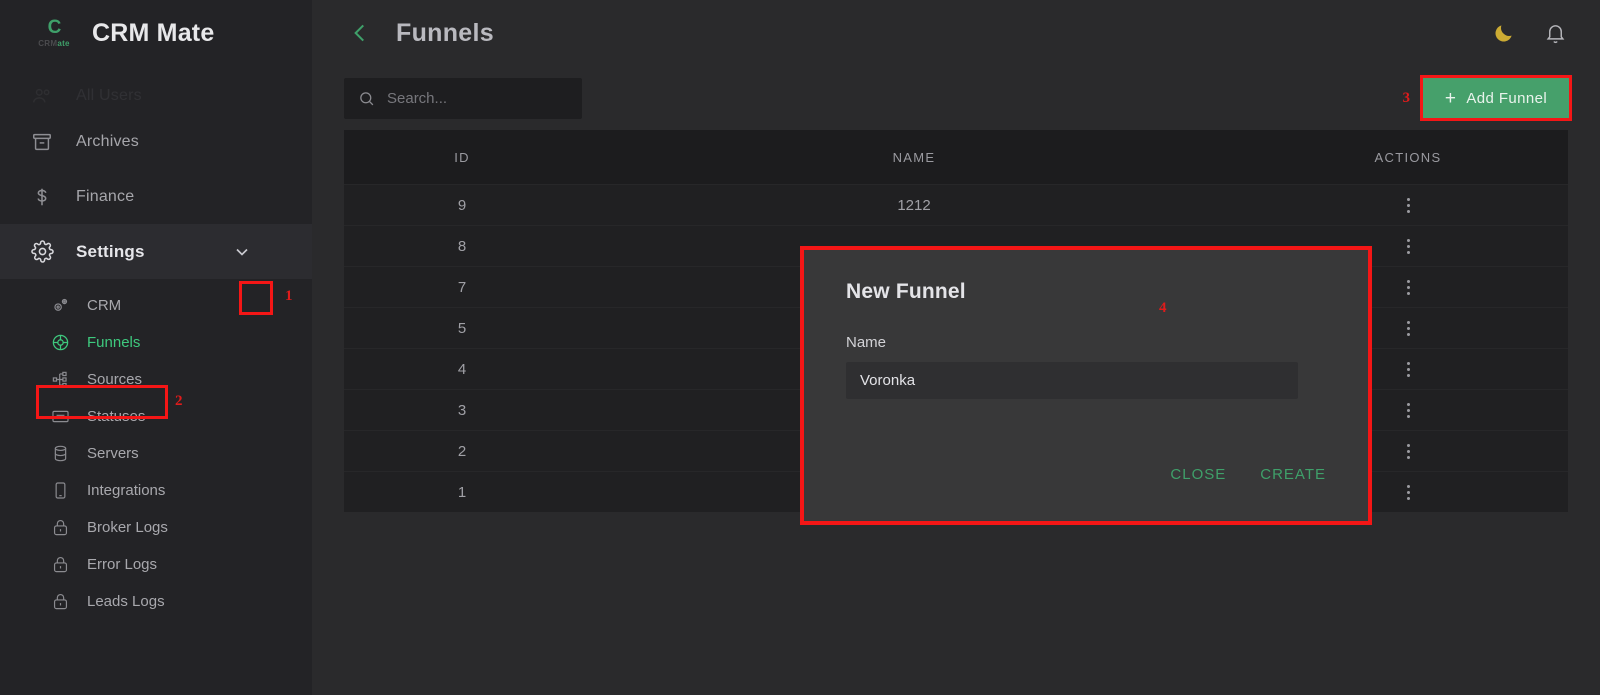 The image size is (1600, 695). Describe the element at coordinates (60, 417) in the screenshot. I see `card-icon` at that location.